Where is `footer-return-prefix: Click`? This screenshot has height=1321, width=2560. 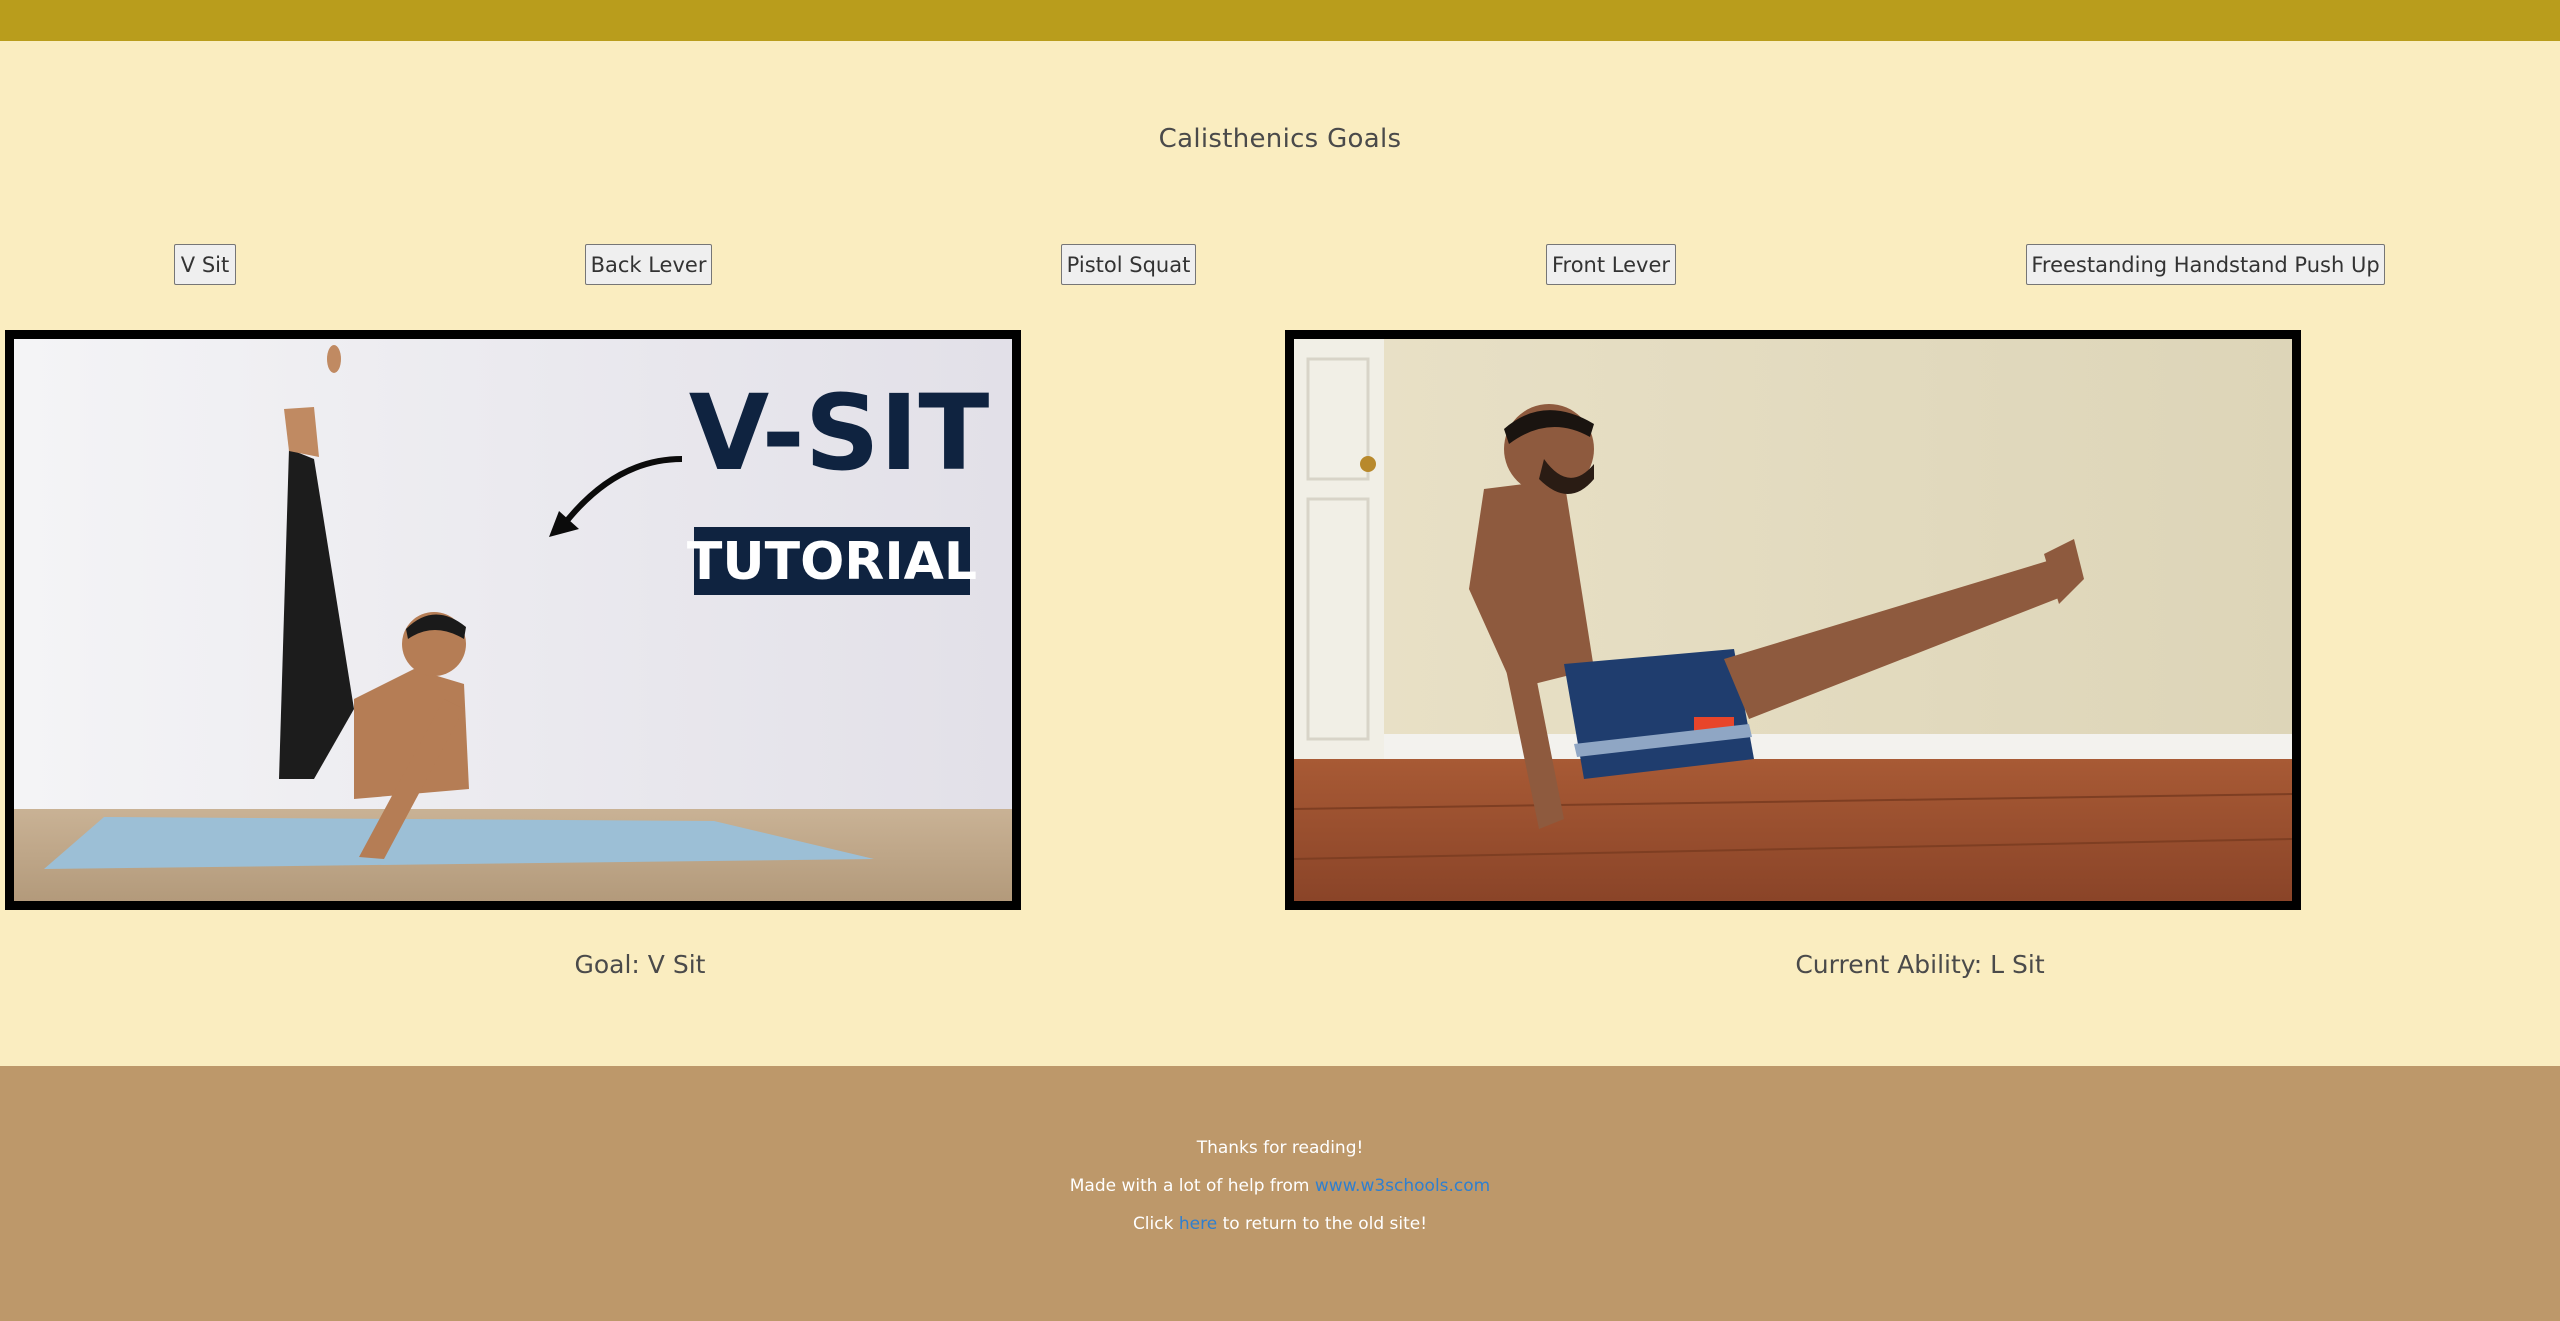
footer-return-prefix: Click is located at coordinates (1155, 1224).